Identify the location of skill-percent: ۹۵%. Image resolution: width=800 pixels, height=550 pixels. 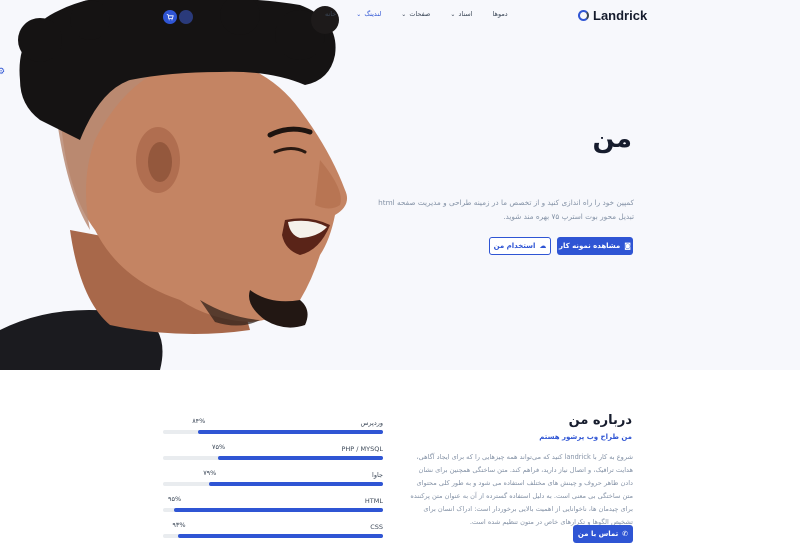
(175, 499).